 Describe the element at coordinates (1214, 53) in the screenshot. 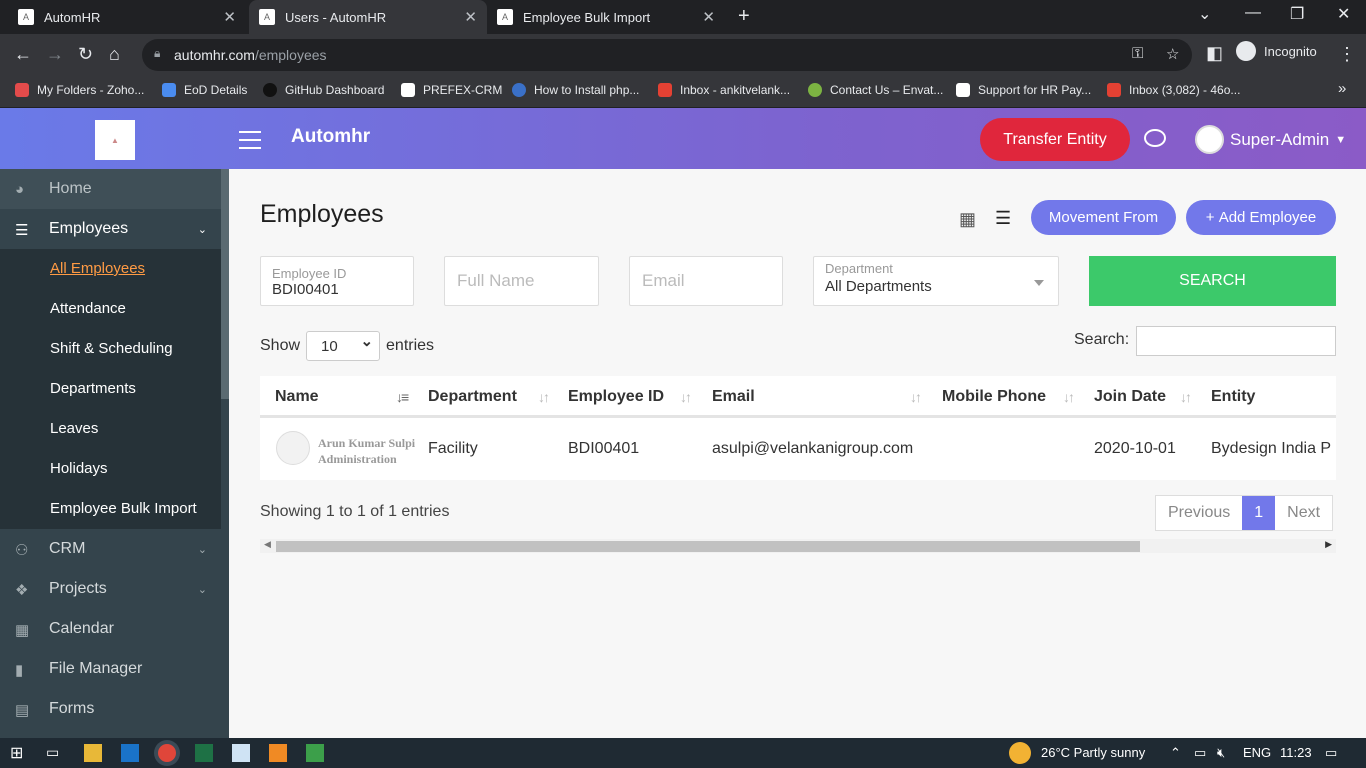

I see `sidepanel-icon: ◧` at that location.